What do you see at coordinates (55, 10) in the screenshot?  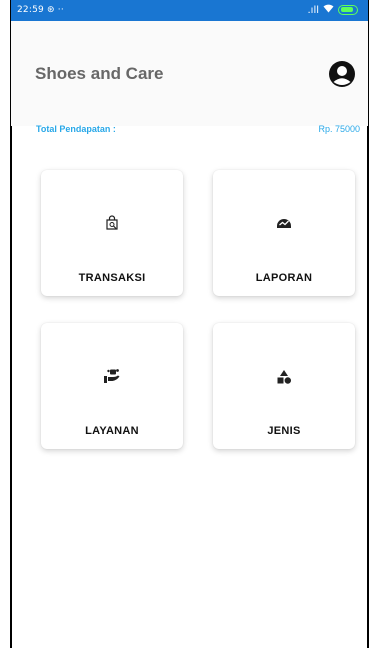 I see `whatsapp-icon: ⊛ ··` at bounding box center [55, 10].